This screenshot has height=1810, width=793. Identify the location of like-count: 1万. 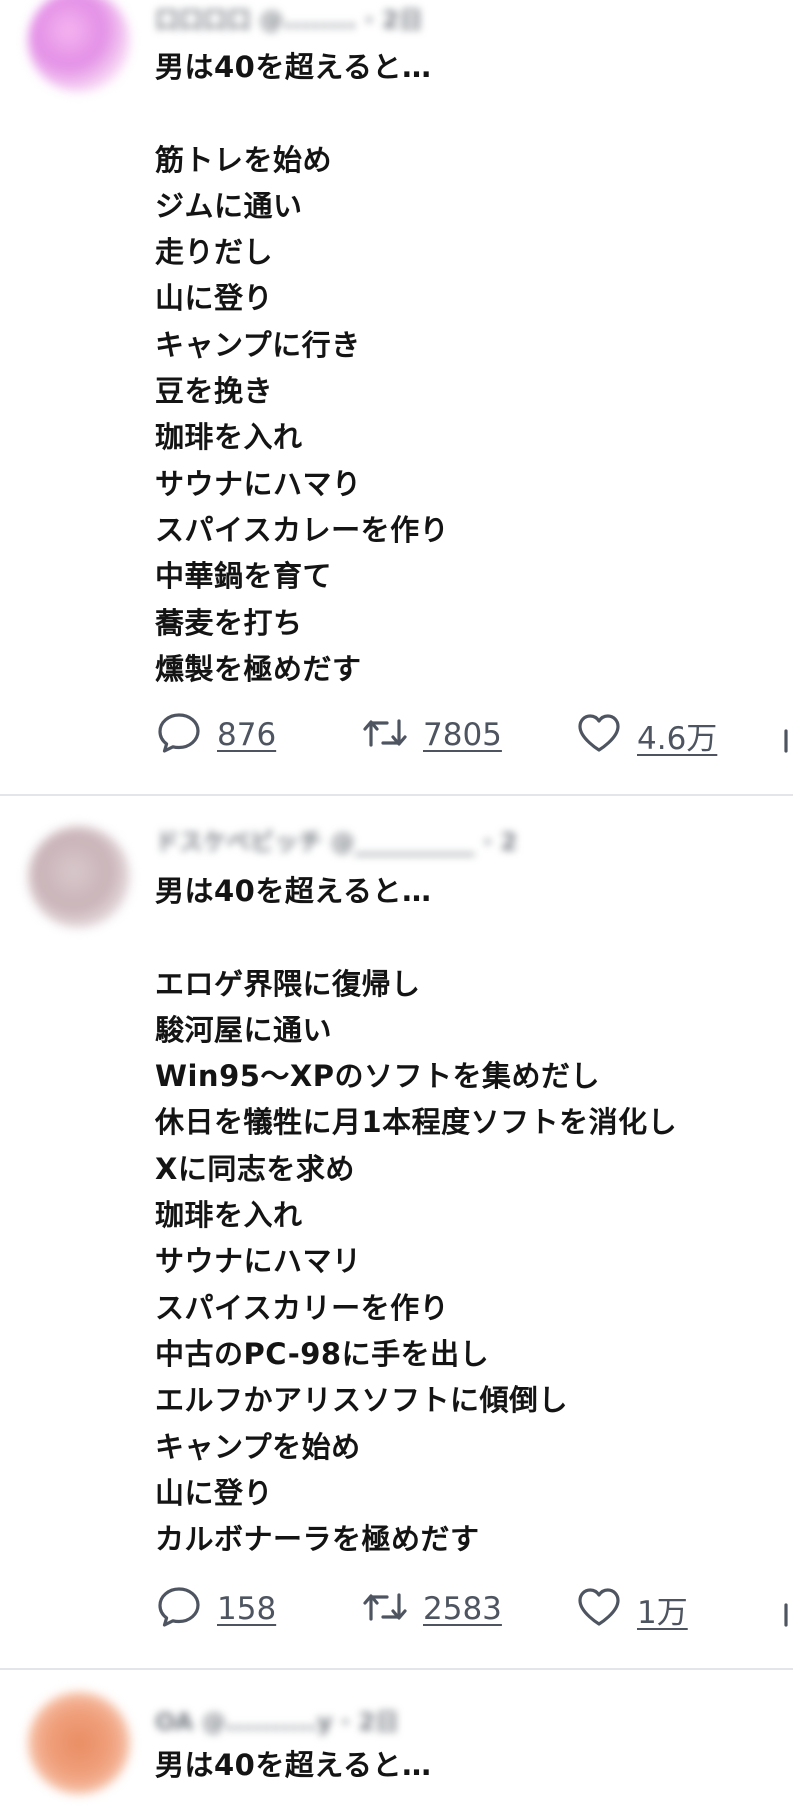
(662, 1609).